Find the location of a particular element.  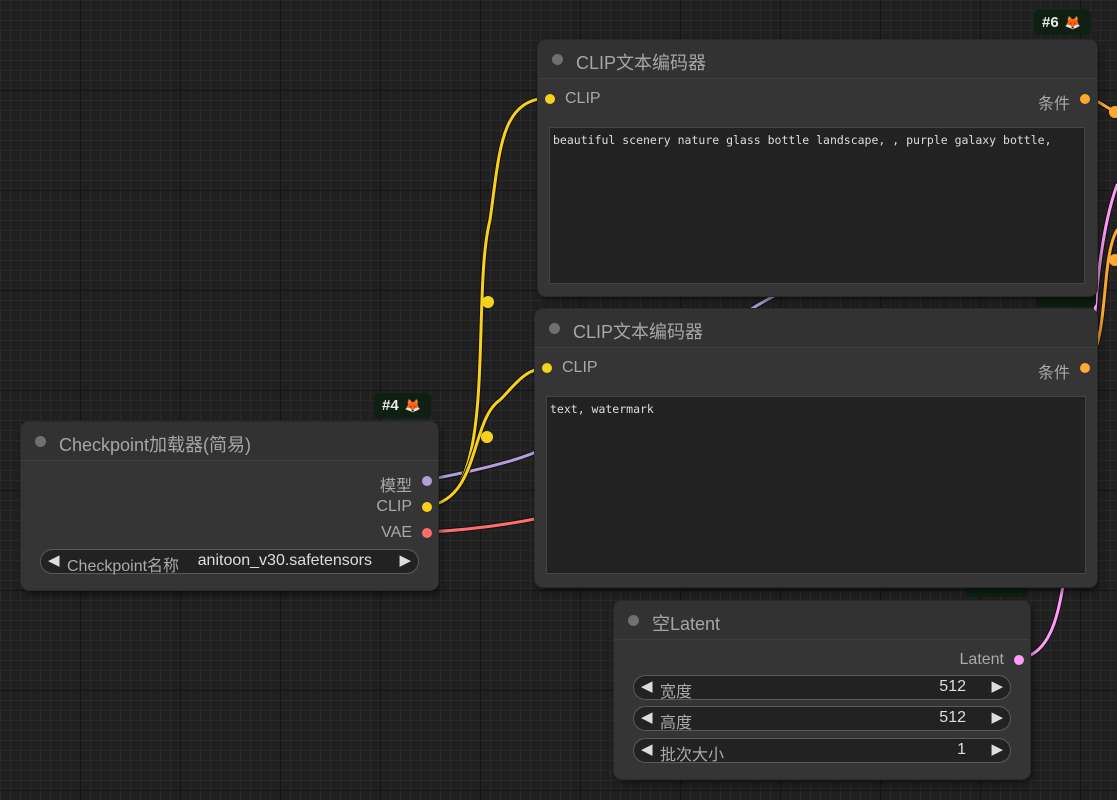

node-header: Checkpoint加载器(简易) is located at coordinates (229, 441).